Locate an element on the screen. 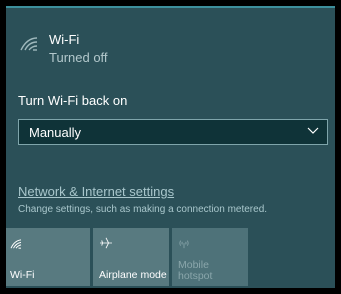 Image resolution: width=341 pixels, height=294 pixels. wifi-tile: Wi-Fi is located at coordinates (48, 257).